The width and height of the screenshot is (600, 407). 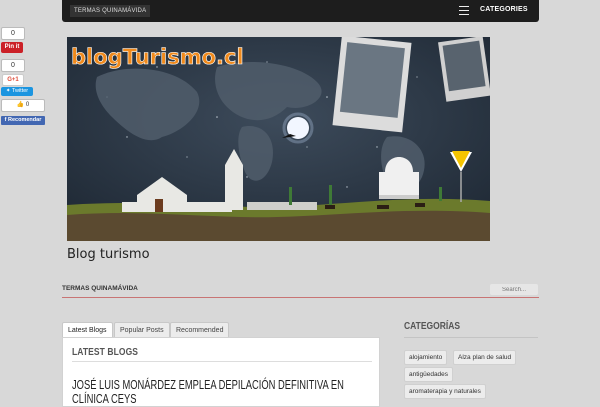 What do you see at coordinates (514, 289) in the screenshot?
I see `search-input` at bounding box center [514, 289].